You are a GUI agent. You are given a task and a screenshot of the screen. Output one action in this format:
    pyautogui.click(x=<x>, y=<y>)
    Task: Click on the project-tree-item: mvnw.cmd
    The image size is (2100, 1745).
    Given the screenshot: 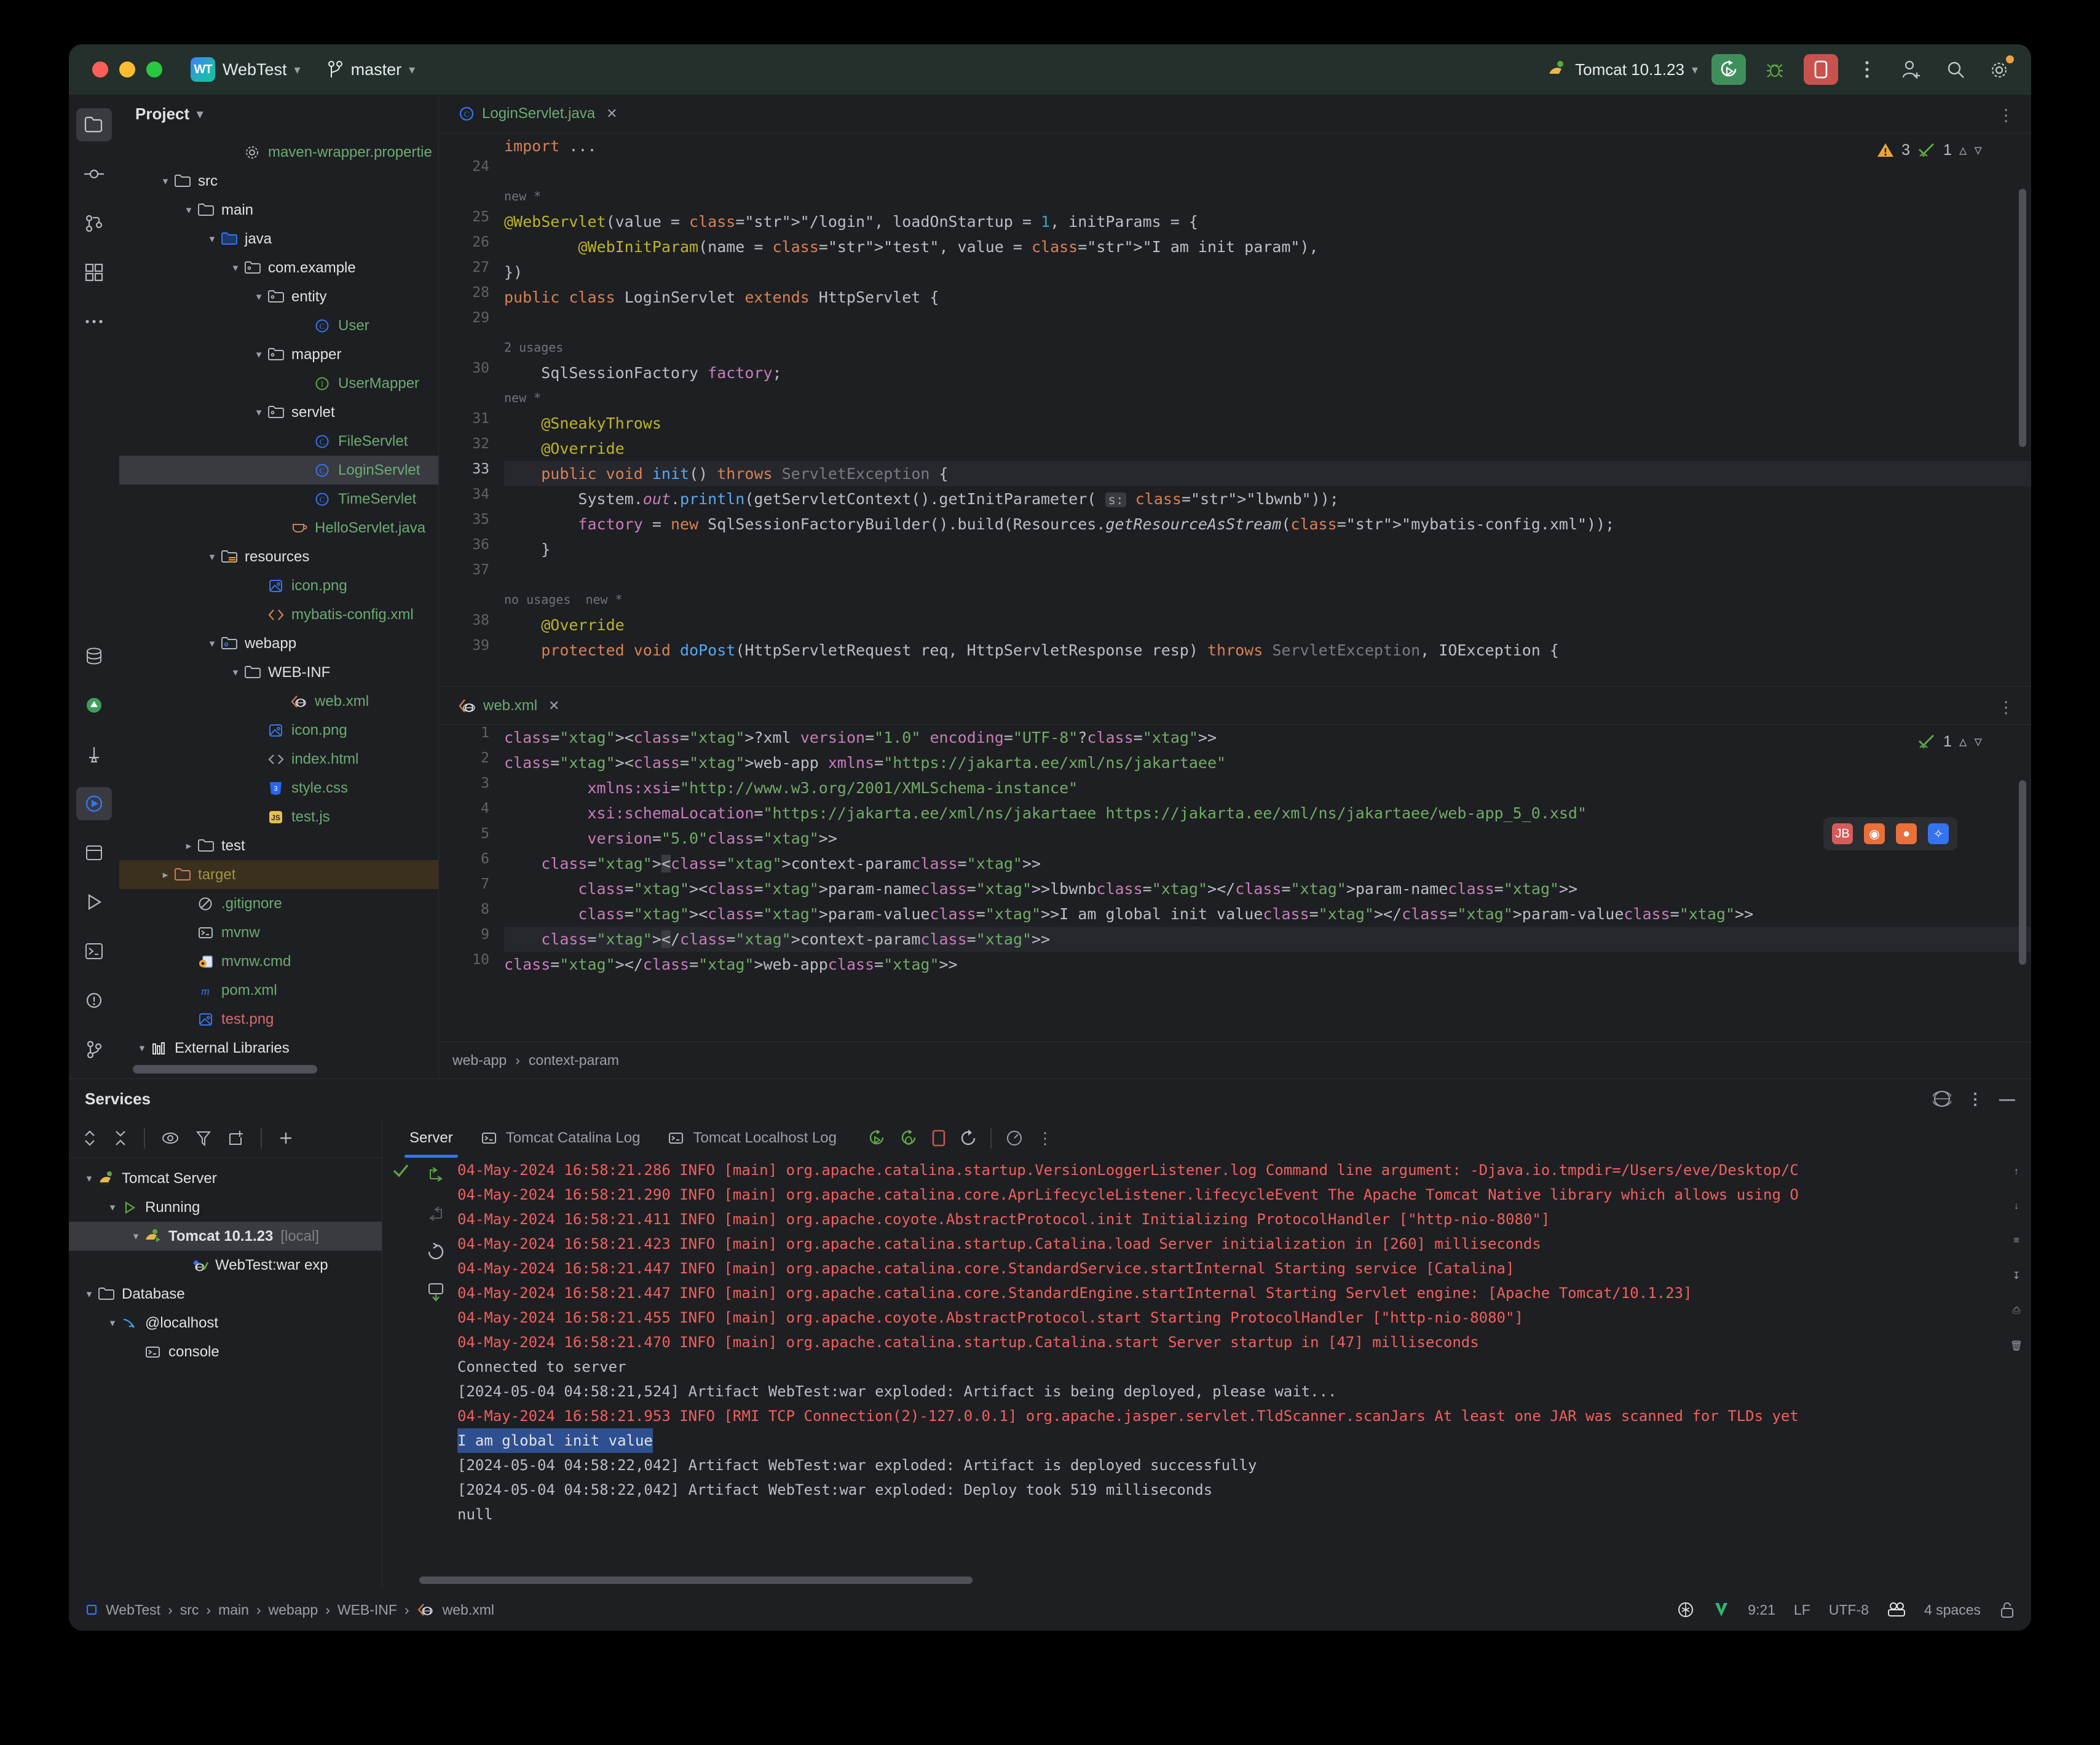 What is the action you would take?
    pyautogui.click(x=278, y=961)
    